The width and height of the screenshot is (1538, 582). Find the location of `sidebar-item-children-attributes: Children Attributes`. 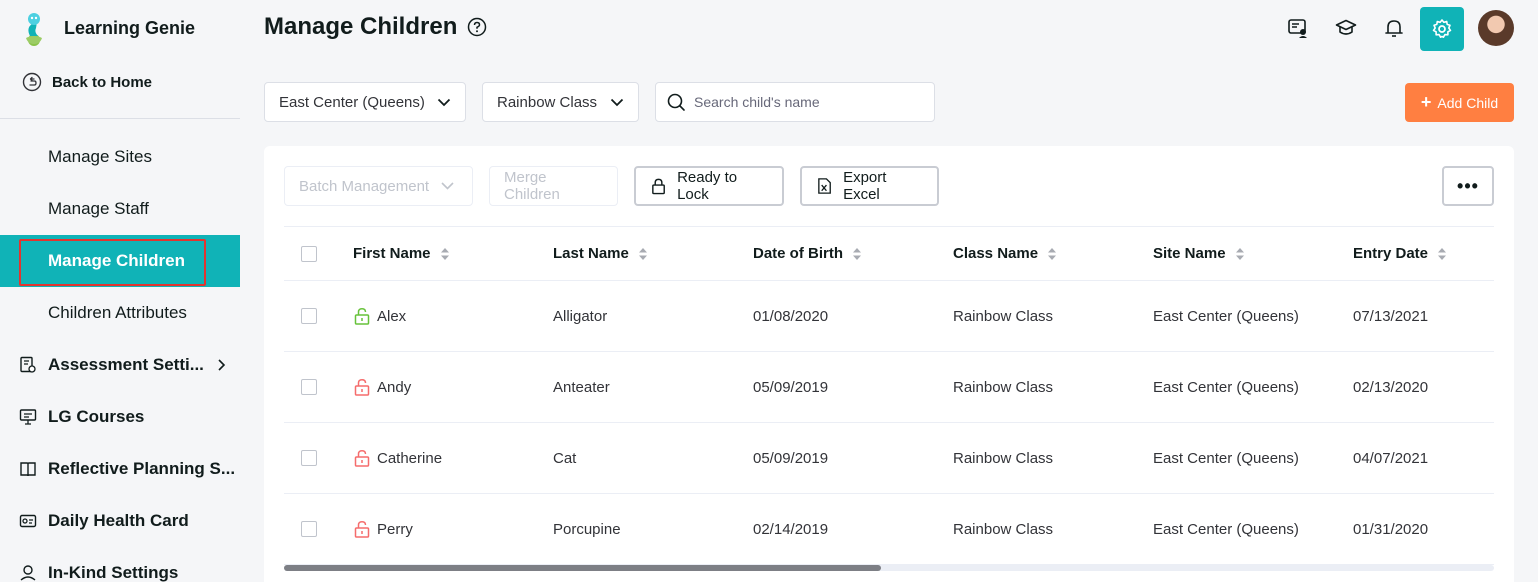

sidebar-item-children-attributes: Children Attributes is located at coordinates (120, 313).